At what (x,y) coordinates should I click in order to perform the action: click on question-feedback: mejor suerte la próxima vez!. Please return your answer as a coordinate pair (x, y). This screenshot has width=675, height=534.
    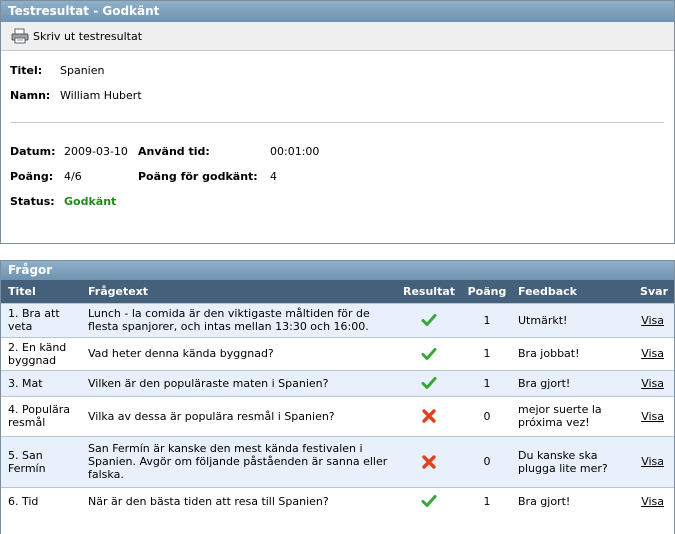
    Looking at the image, I should click on (565, 415).